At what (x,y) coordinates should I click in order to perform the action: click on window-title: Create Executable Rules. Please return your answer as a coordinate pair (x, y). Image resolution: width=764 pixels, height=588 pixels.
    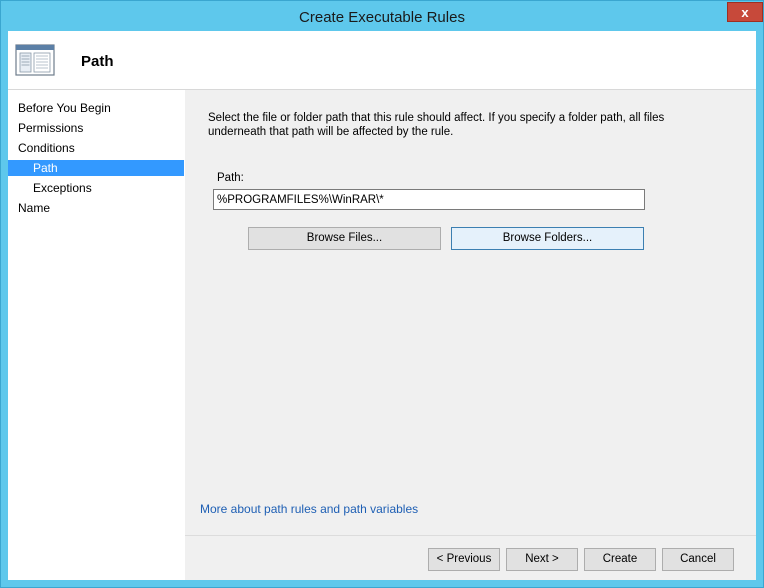
    Looking at the image, I should click on (382, 17).